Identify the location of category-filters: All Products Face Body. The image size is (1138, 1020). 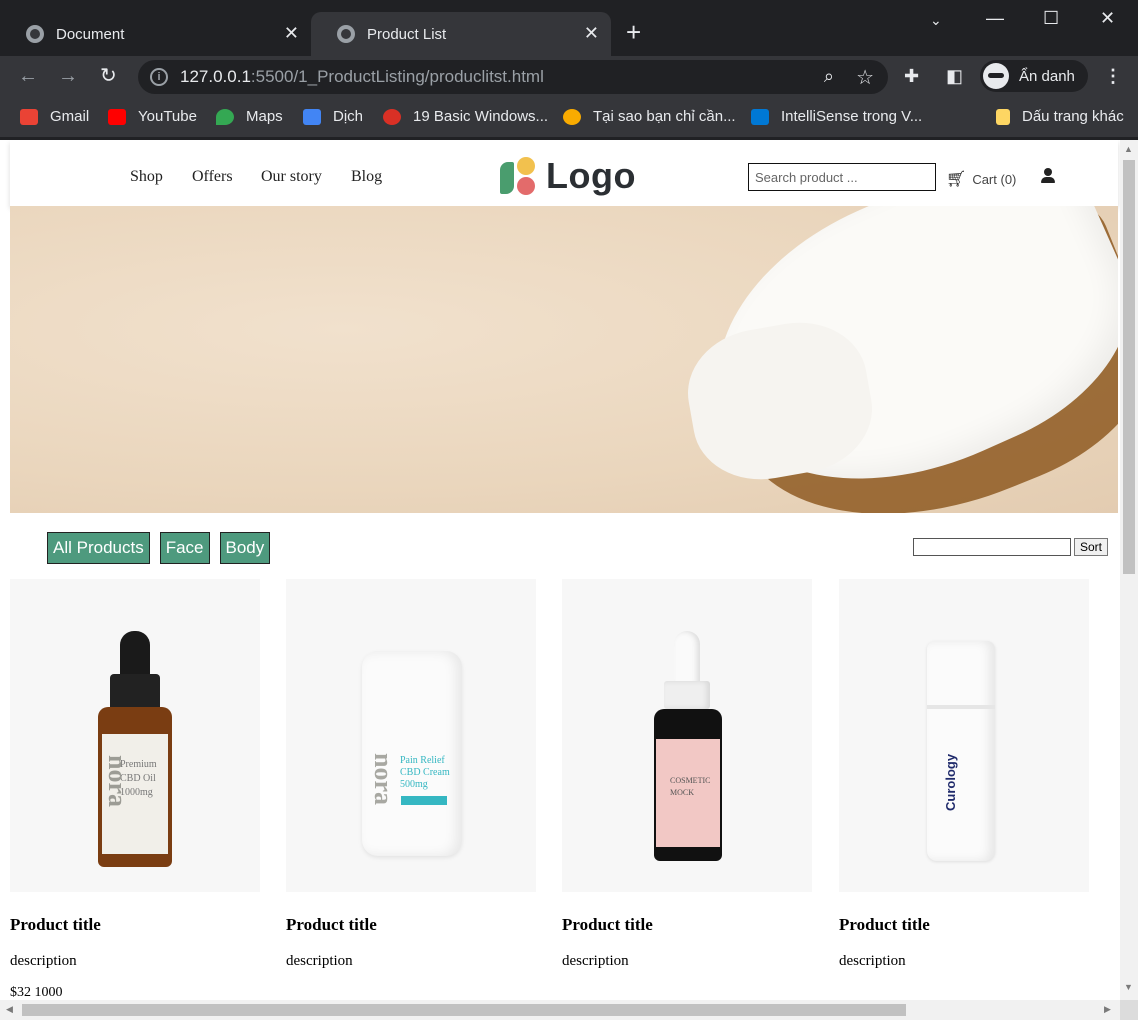
(159, 548).